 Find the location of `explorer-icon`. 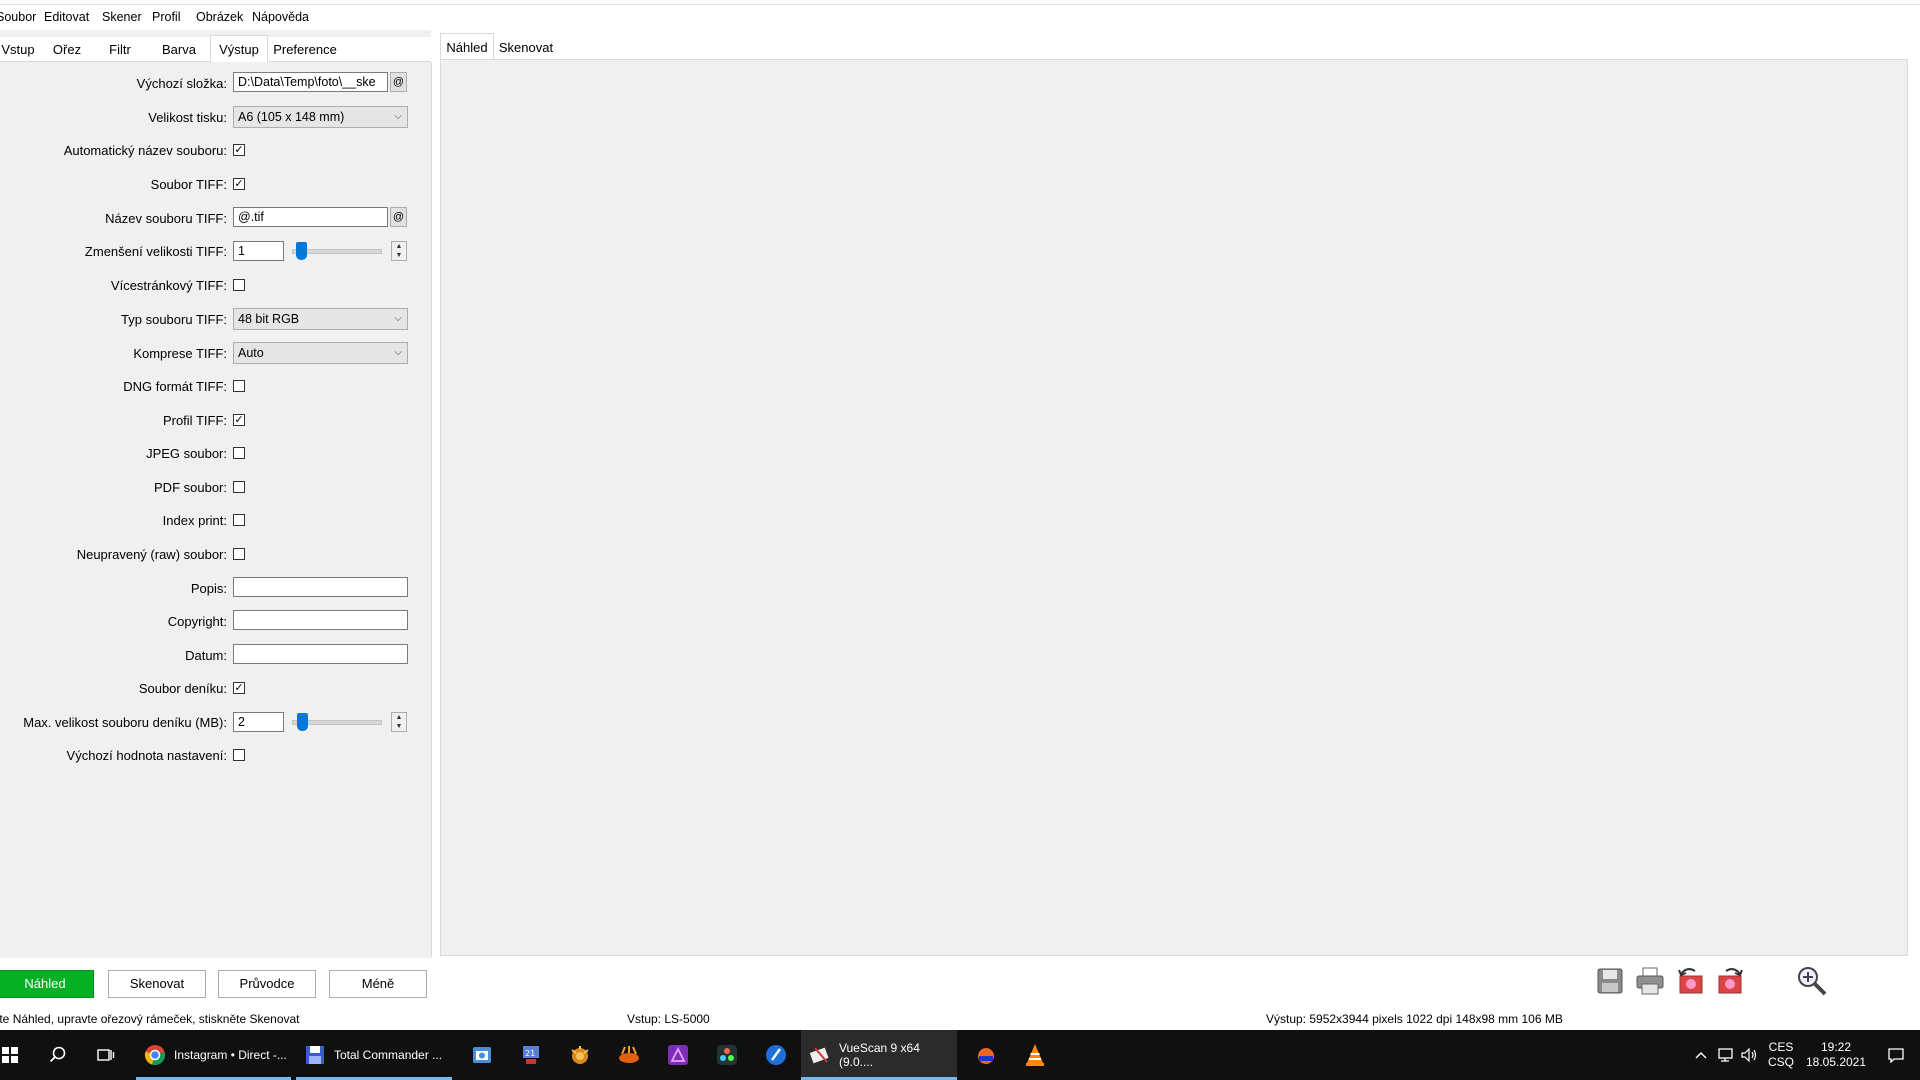

explorer-icon is located at coordinates (482, 1055).